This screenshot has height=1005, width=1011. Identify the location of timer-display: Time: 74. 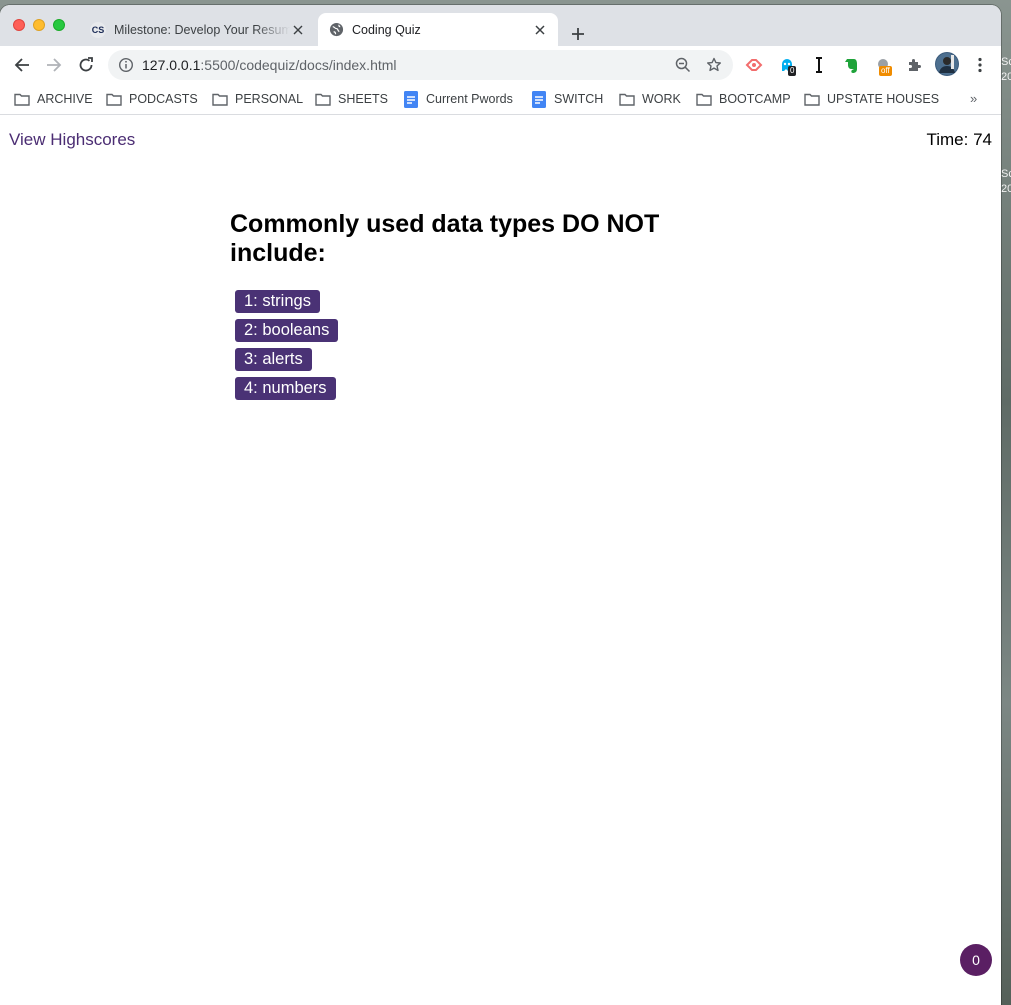
(959, 139).